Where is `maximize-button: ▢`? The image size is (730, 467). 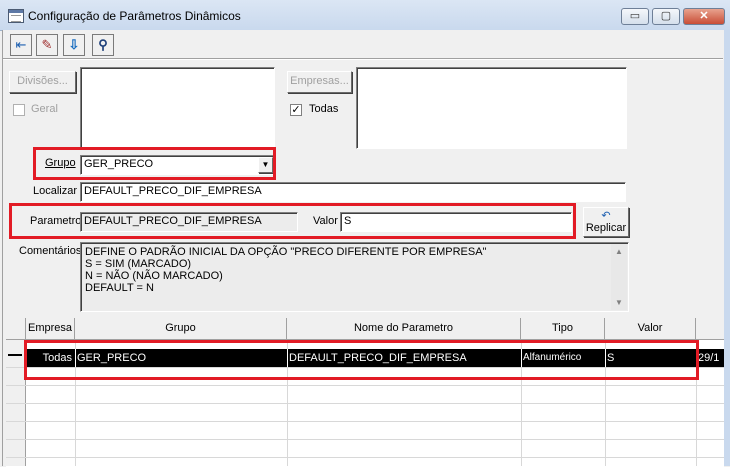
maximize-button: ▢ is located at coordinates (666, 16).